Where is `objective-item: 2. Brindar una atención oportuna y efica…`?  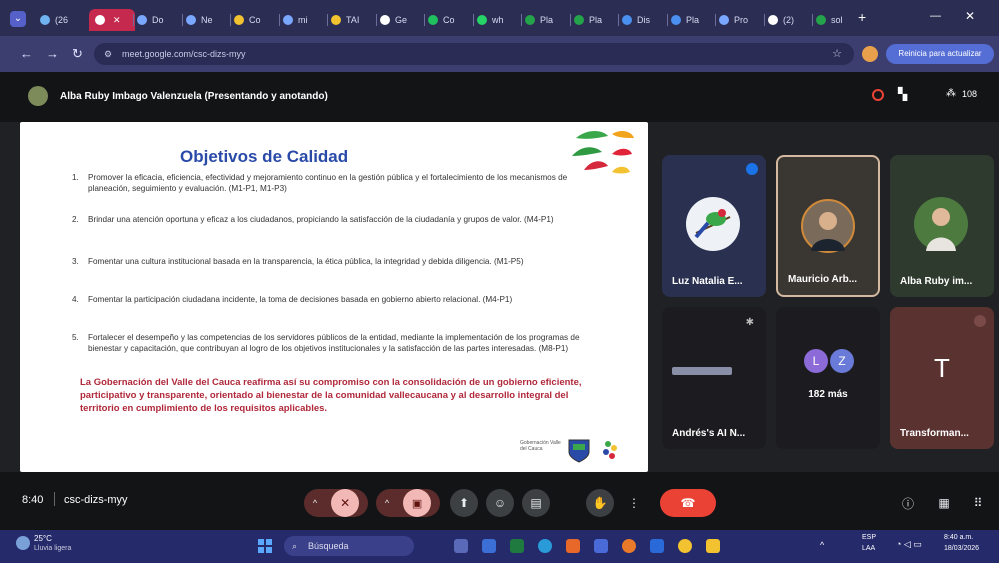 objective-item: 2. Brindar una atención oportuna y efica… is located at coordinates (337, 219).